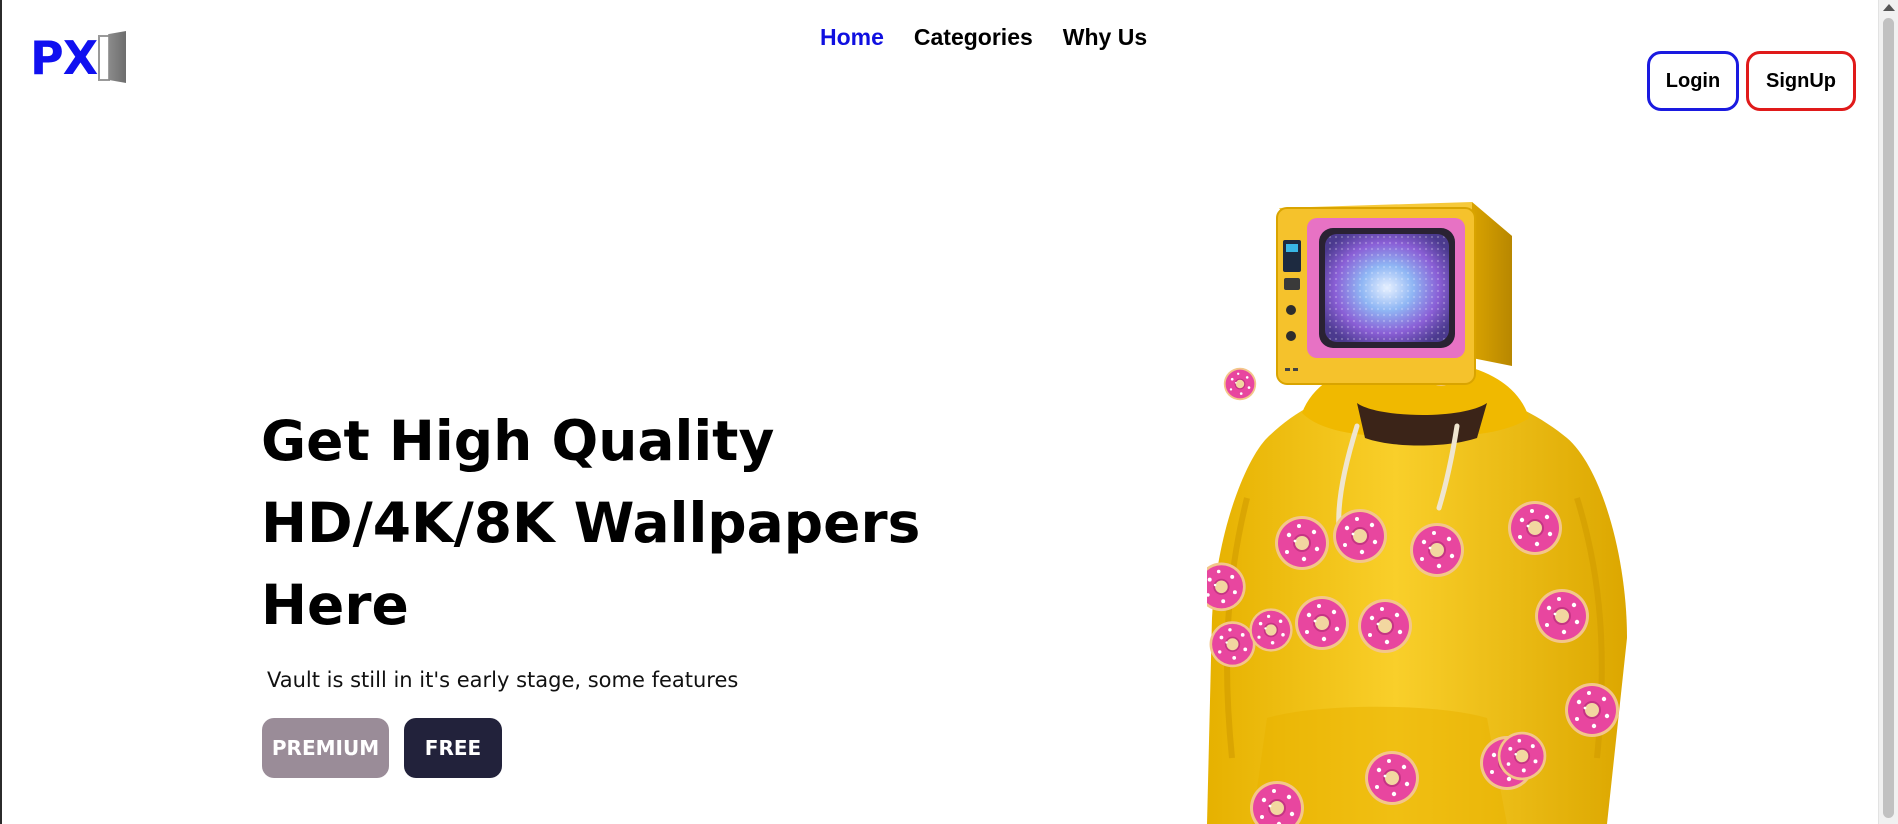 The image size is (1898, 824). Describe the element at coordinates (518, 441) in the screenshot. I see `hero-title-line-1: Get High Quality` at that location.